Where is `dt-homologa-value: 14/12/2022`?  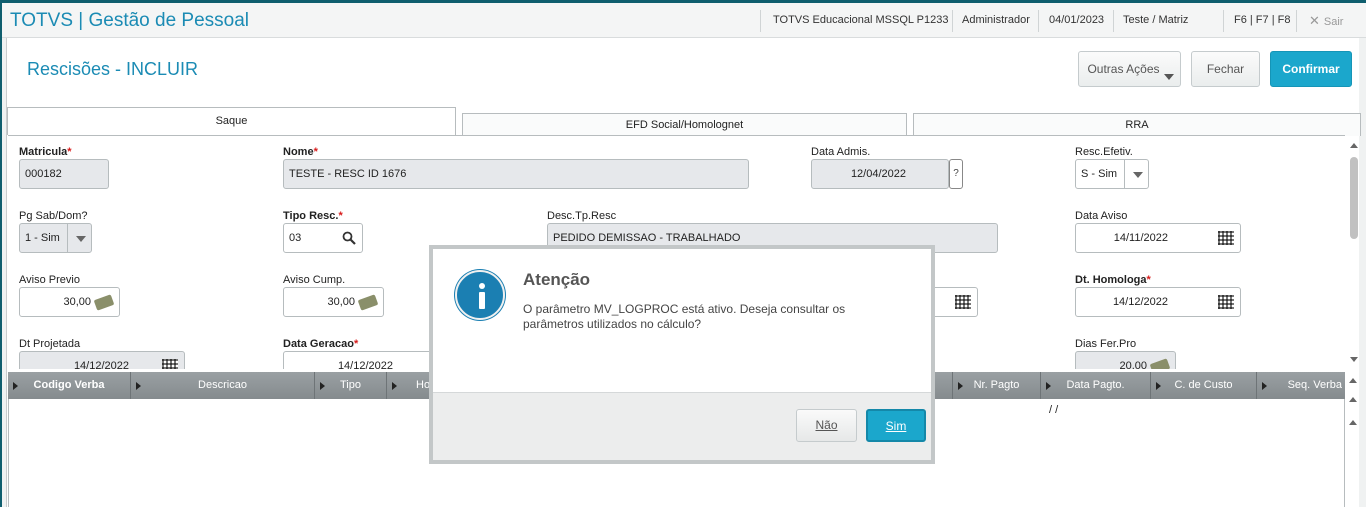 dt-homologa-value: 14/12/2022 is located at coordinates (1140, 302).